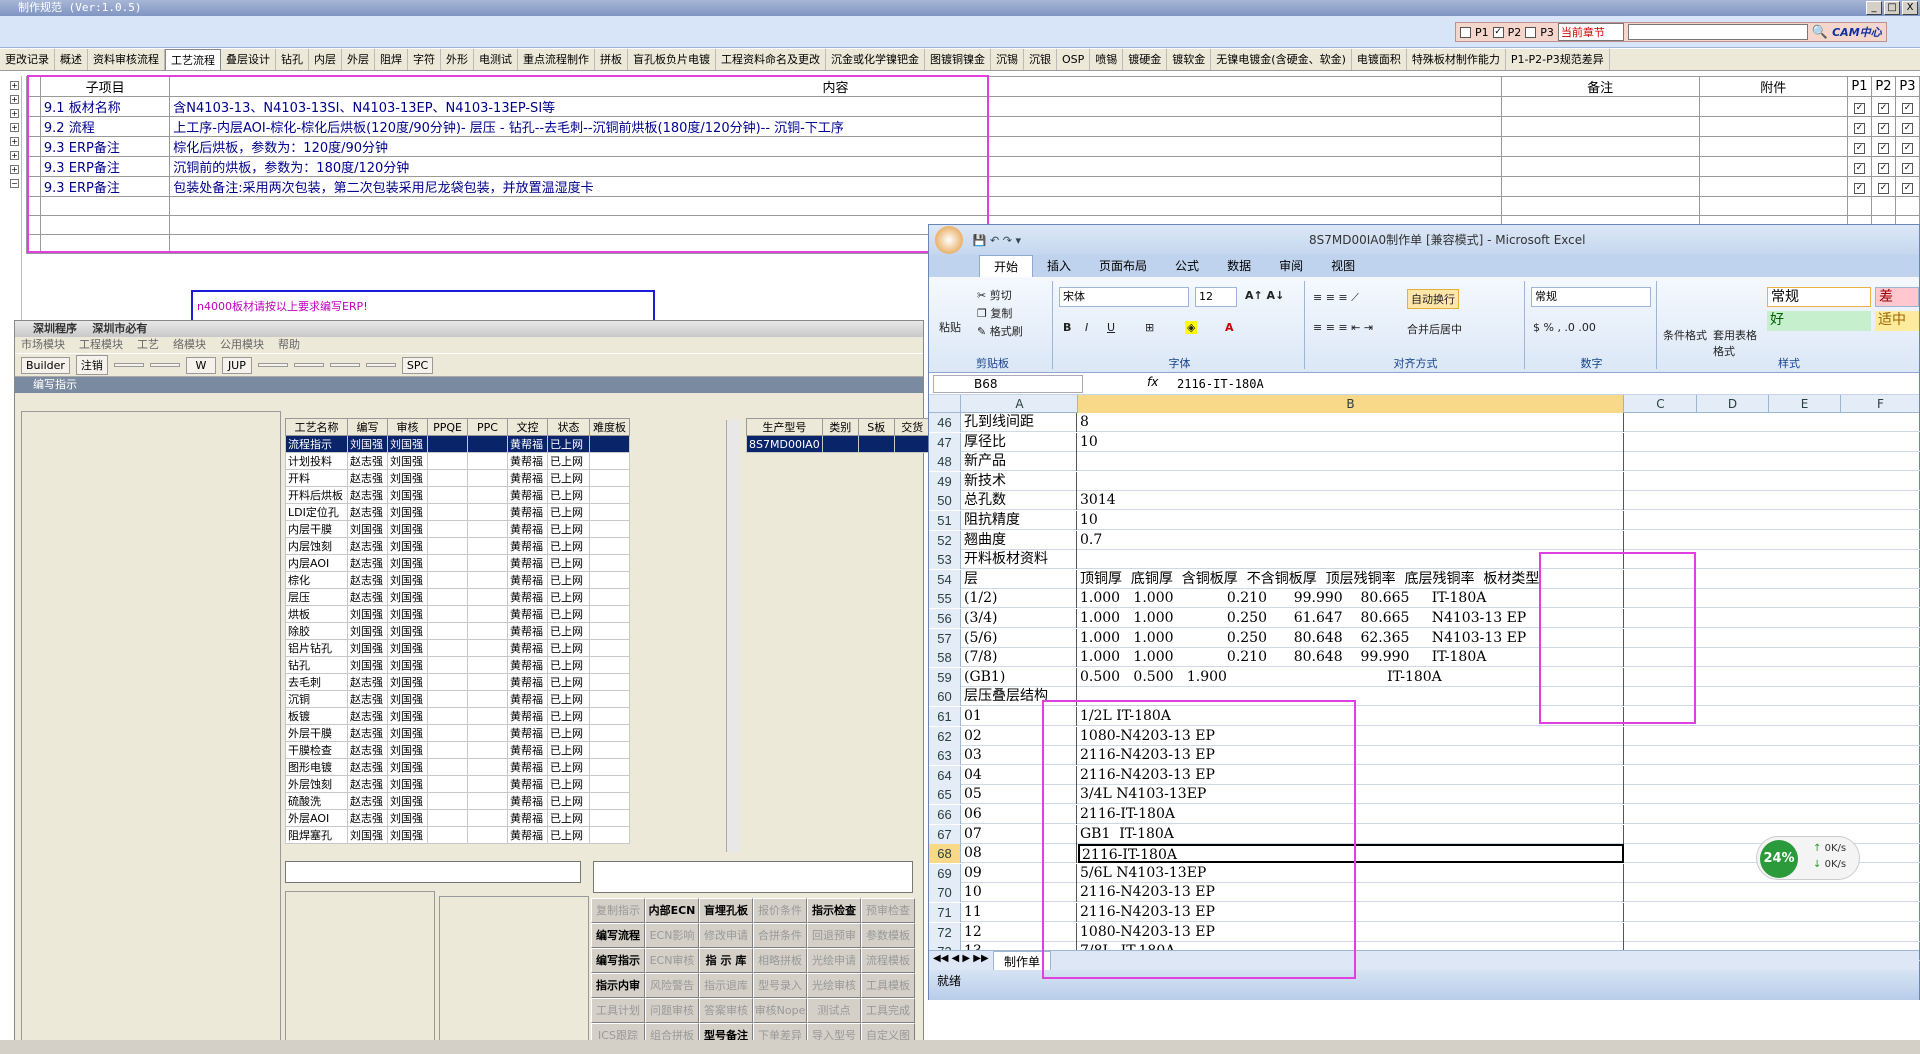 The image size is (1920, 1054). What do you see at coordinates (834, 985) in the screenshot?
I see `action-button: 光绘审核` at bounding box center [834, 985].